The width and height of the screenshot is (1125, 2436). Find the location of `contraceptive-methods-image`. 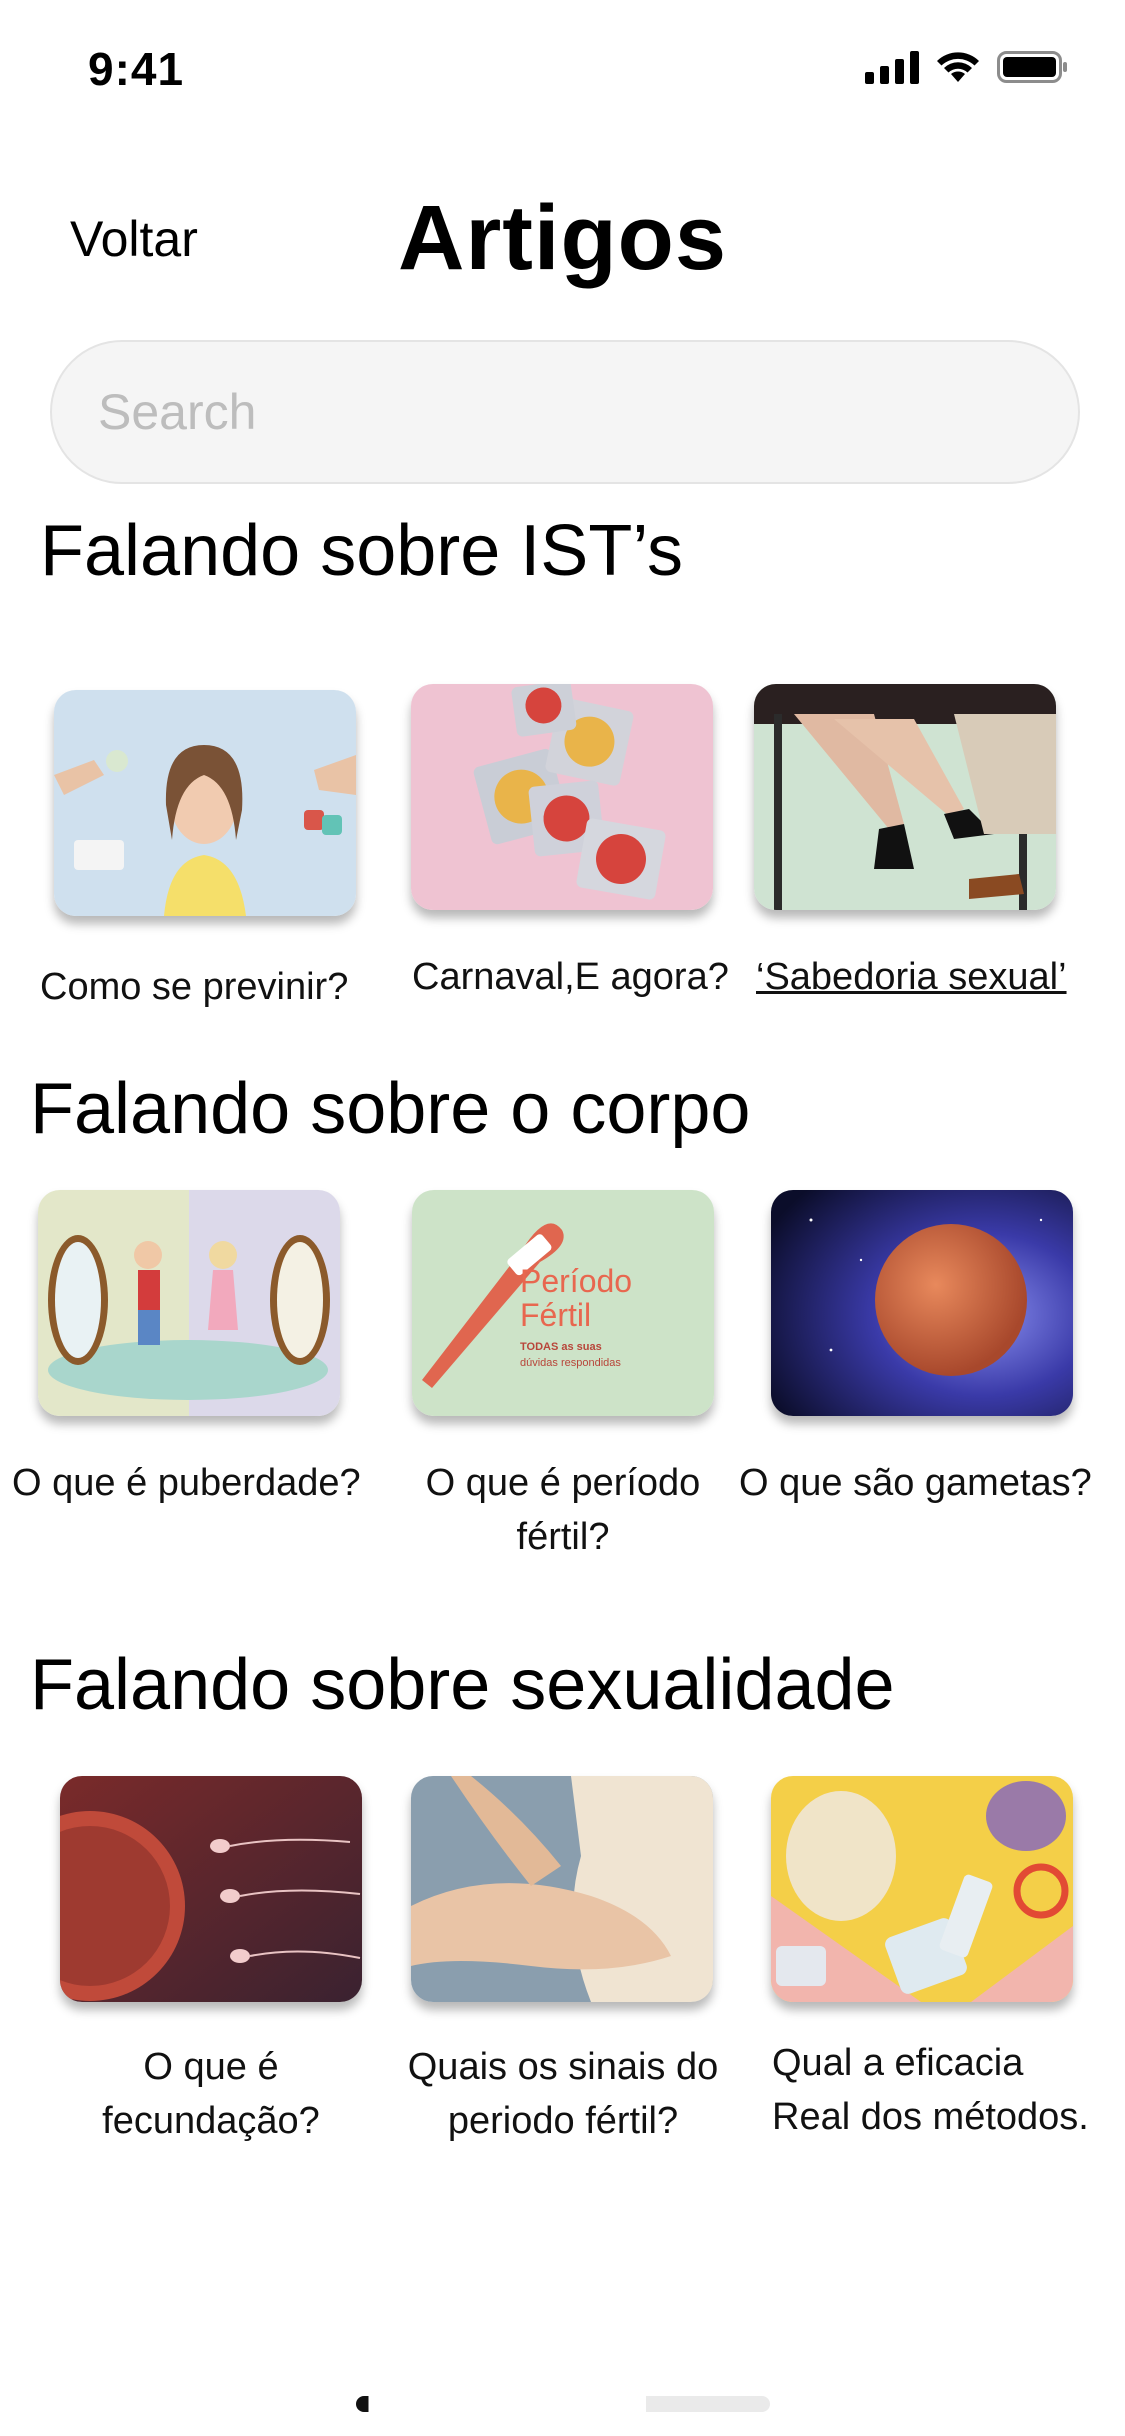

contraceptive-methods-image is located at coordinates (922, 1889).